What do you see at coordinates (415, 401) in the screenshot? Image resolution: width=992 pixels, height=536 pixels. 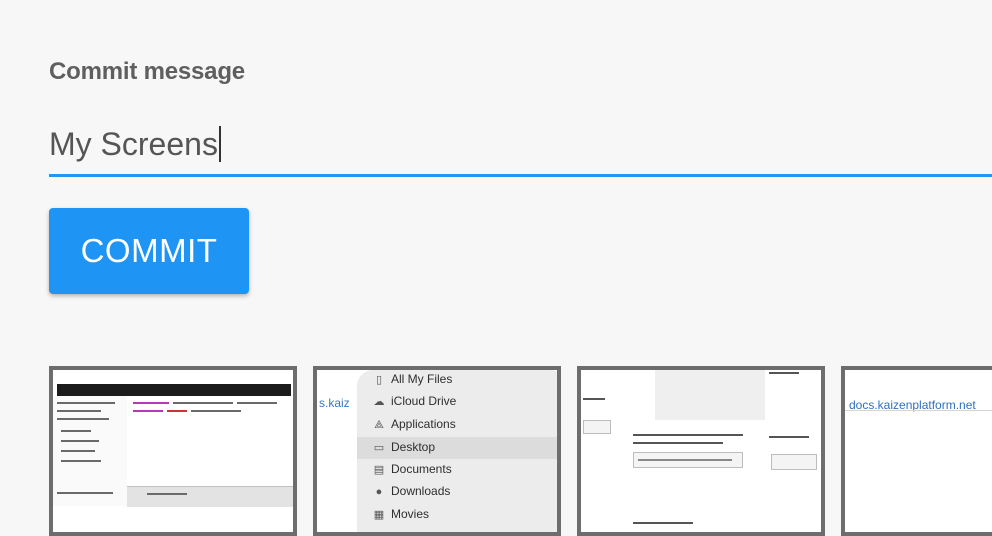 I see `menu-item-icloud-drive: ☁ iCloud Drive` at bounding box center [415, 401].